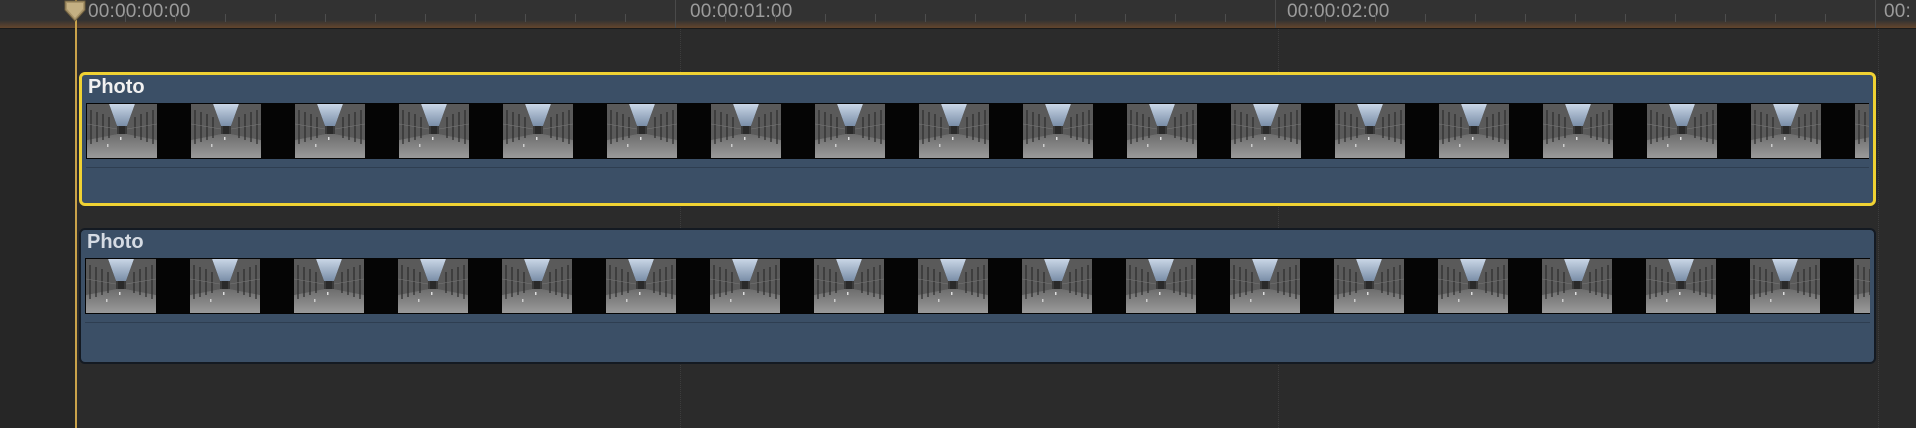 The width and height of the screenshot is (1916, 428). I want to click on timeline-gridline, so click(1878, 228).